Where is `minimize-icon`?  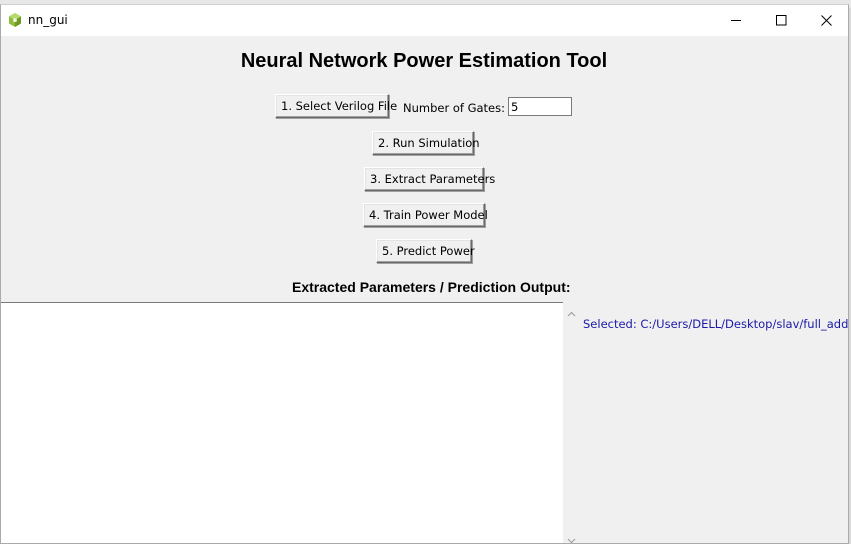 minimize-icon is located at coordinates (736, 20).